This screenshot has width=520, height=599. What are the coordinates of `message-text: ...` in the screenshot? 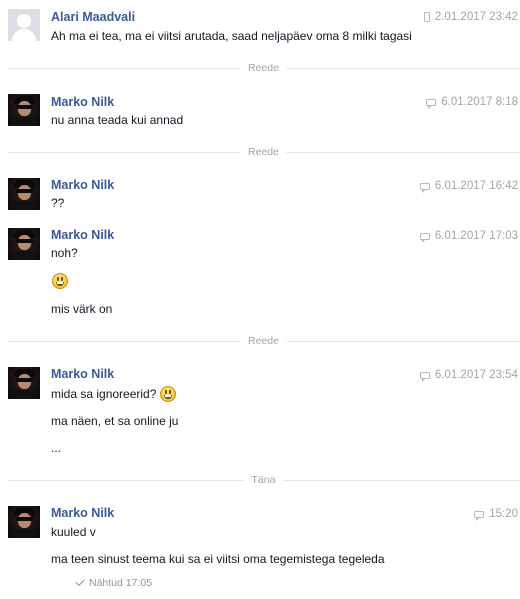 It's located at (56, 448).